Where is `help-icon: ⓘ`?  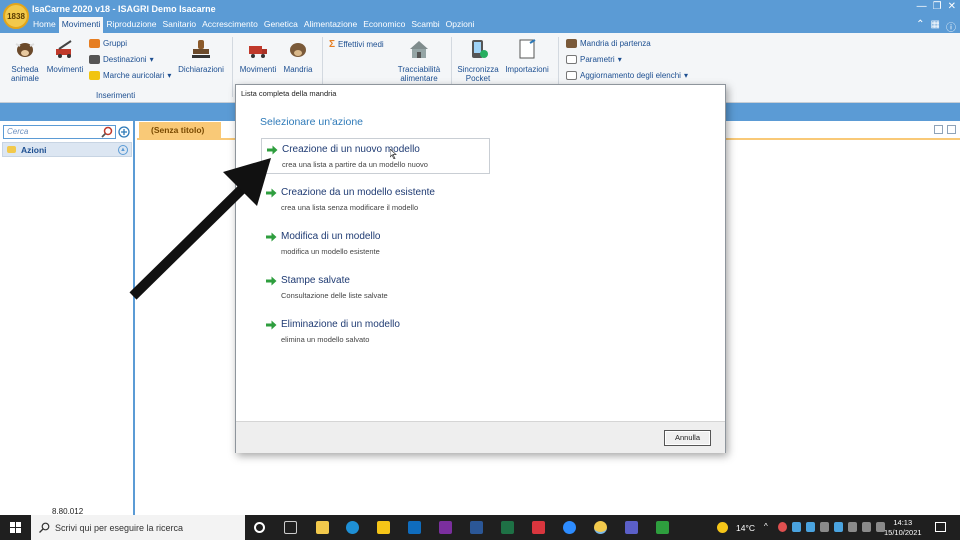
help-icon: ⓘ is located at coordinates (951, 26).